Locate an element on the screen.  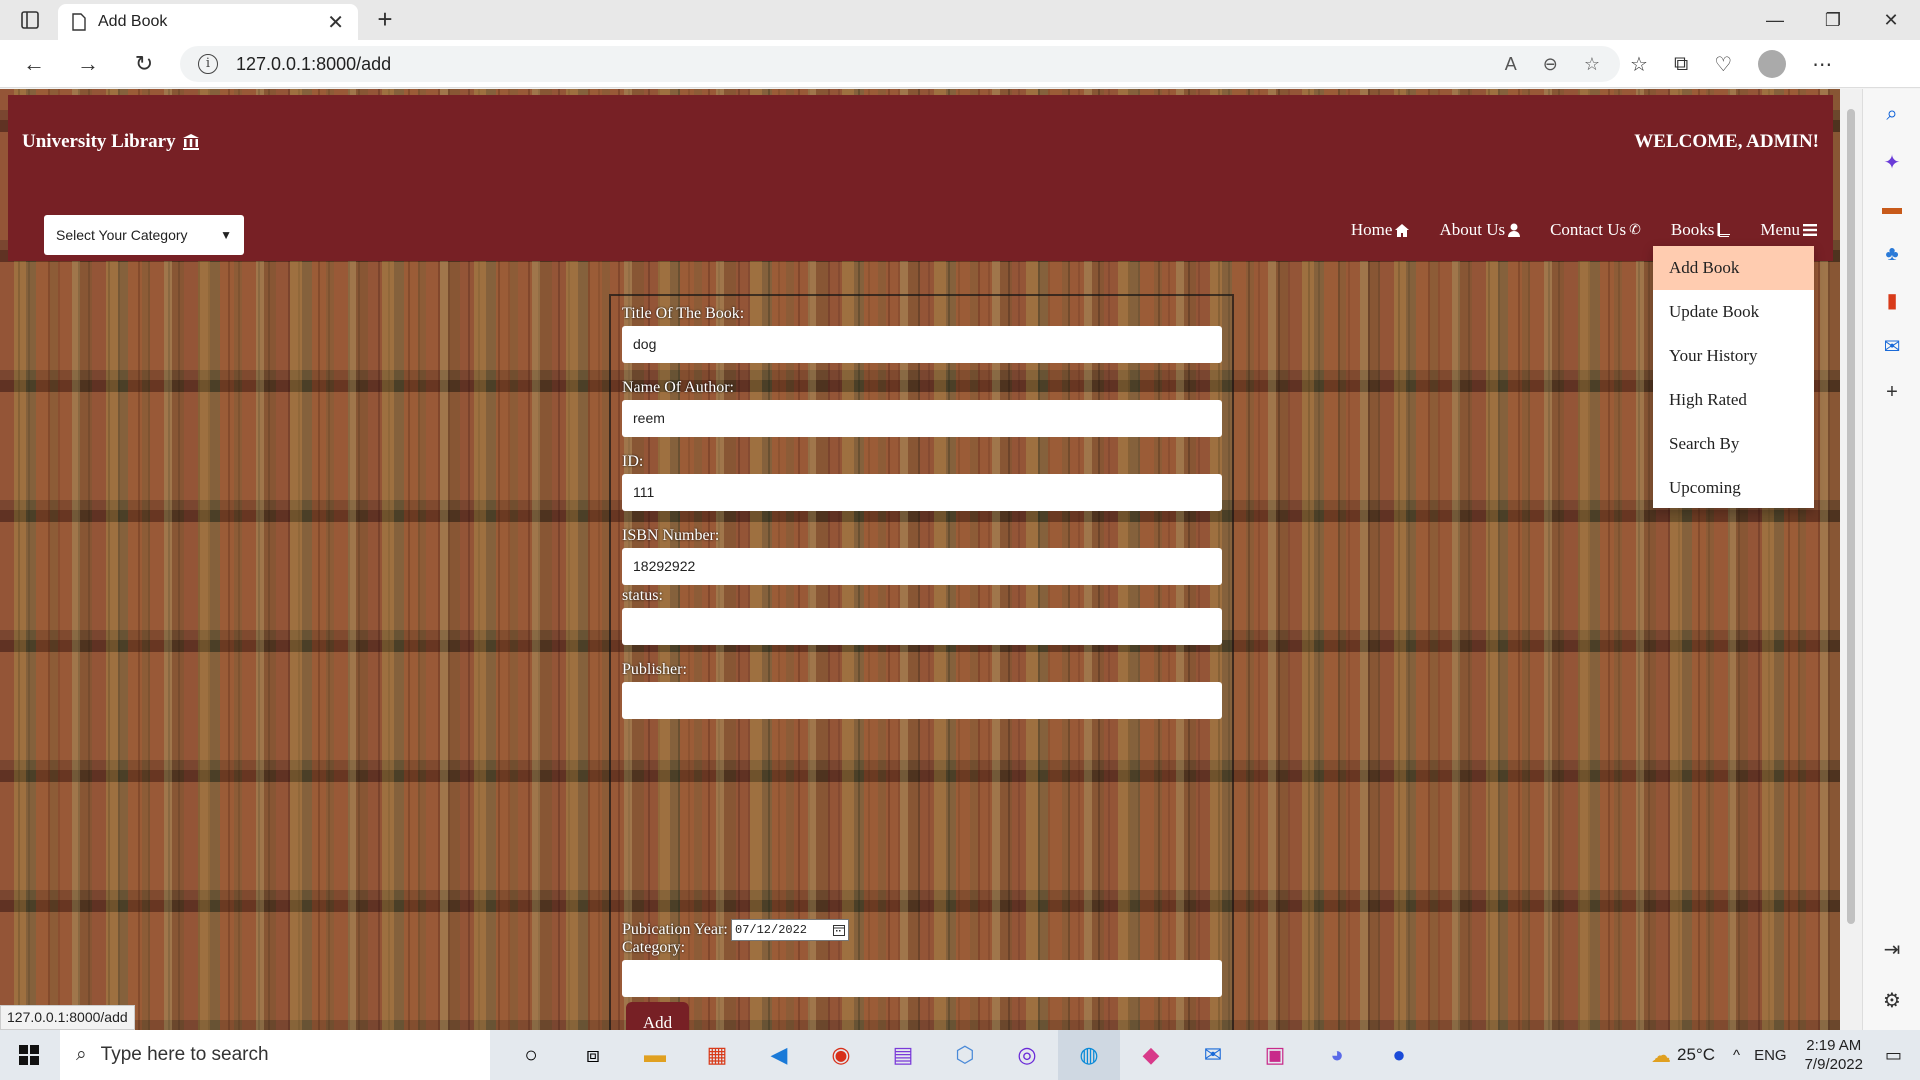
category-input is located at coordinates (922, 978).